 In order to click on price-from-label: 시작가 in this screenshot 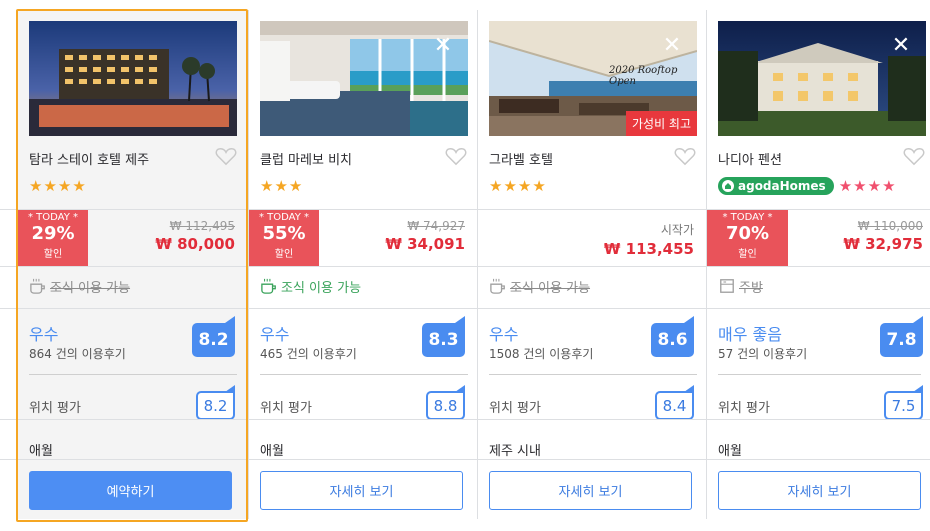, I will do `click(677, 230)`.